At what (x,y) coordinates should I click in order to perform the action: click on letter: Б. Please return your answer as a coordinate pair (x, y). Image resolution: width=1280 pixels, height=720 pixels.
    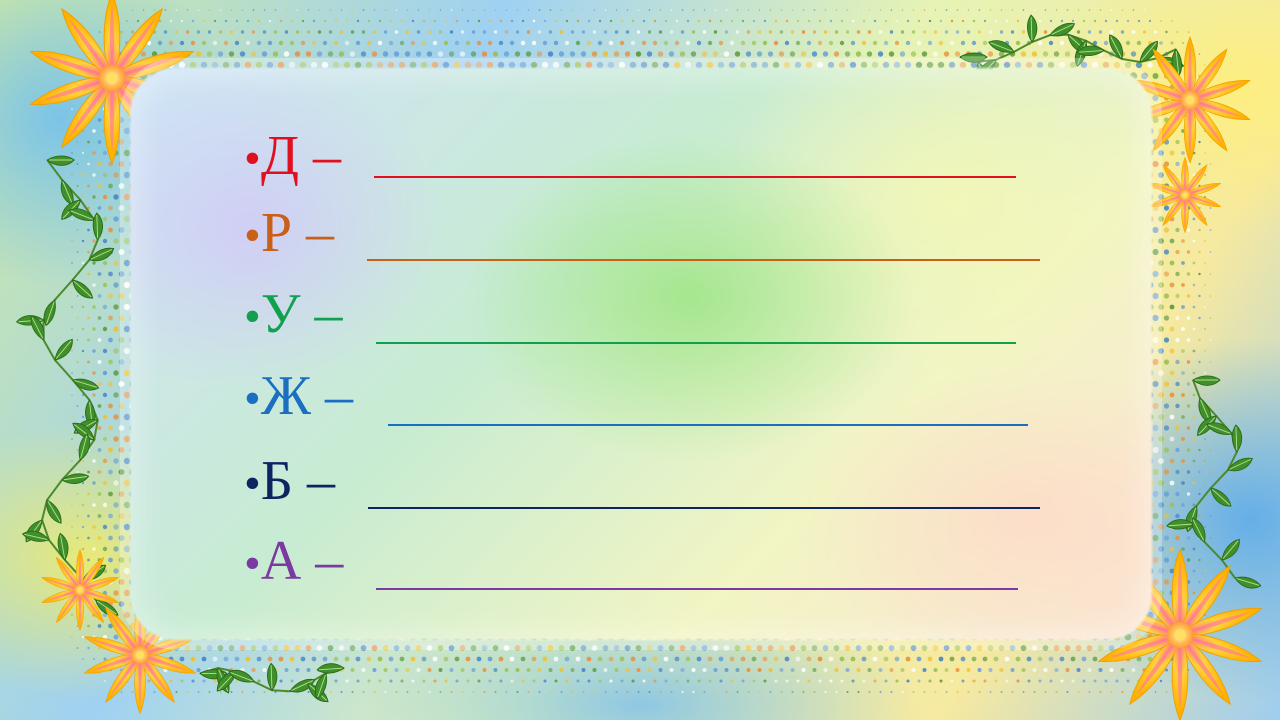
    Looking at the image, I should click on (276, 481).